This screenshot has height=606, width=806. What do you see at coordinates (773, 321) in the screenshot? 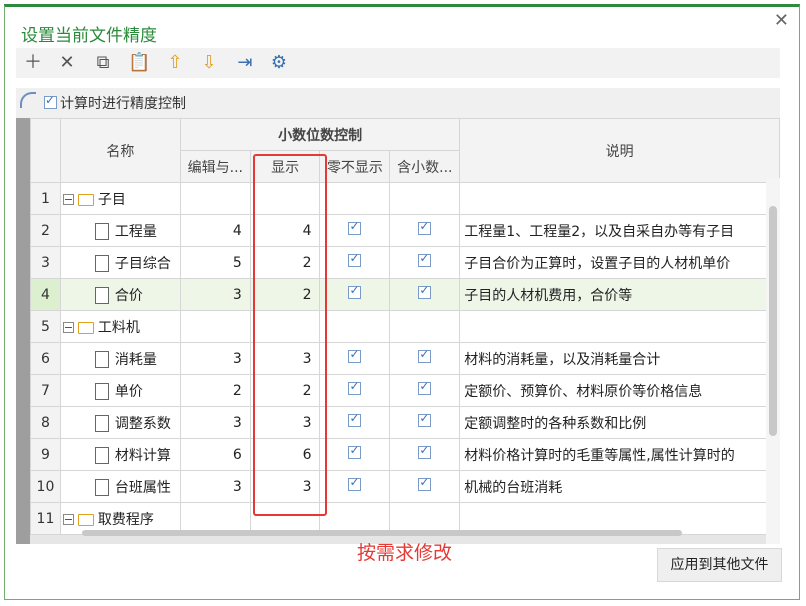
I see `vertical-scroll-thumb` at bounding box center [773, 321].